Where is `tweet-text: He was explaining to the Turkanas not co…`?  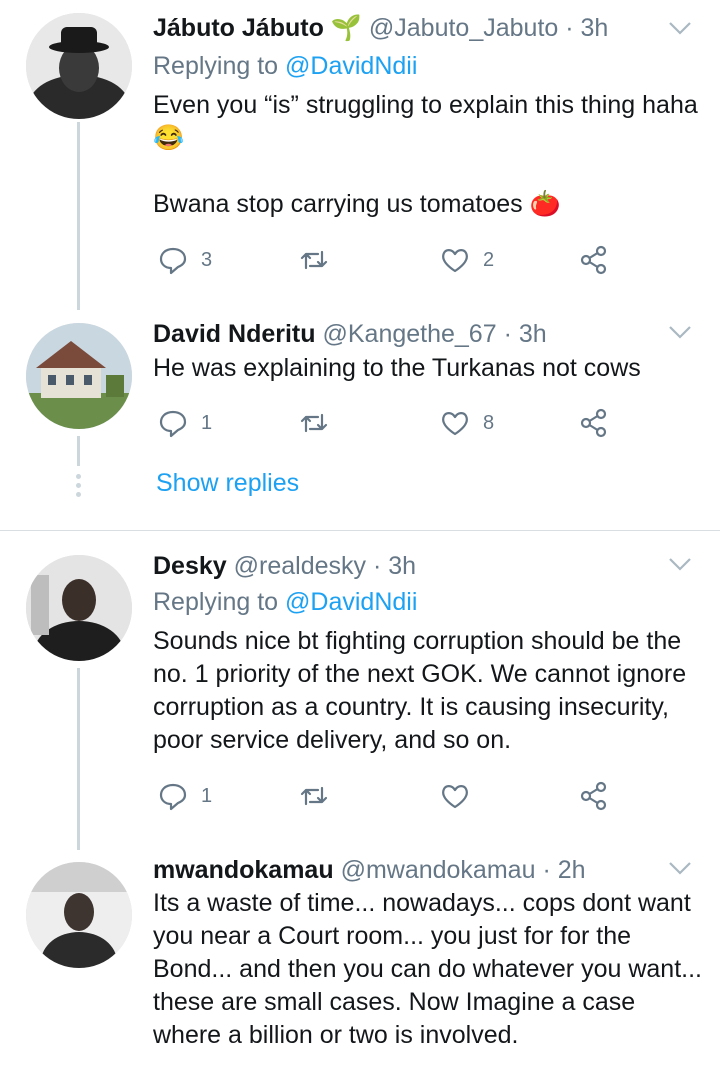
tweet-text: He was explaining to the Turkanas not co… is located at coordinates (397, 368).